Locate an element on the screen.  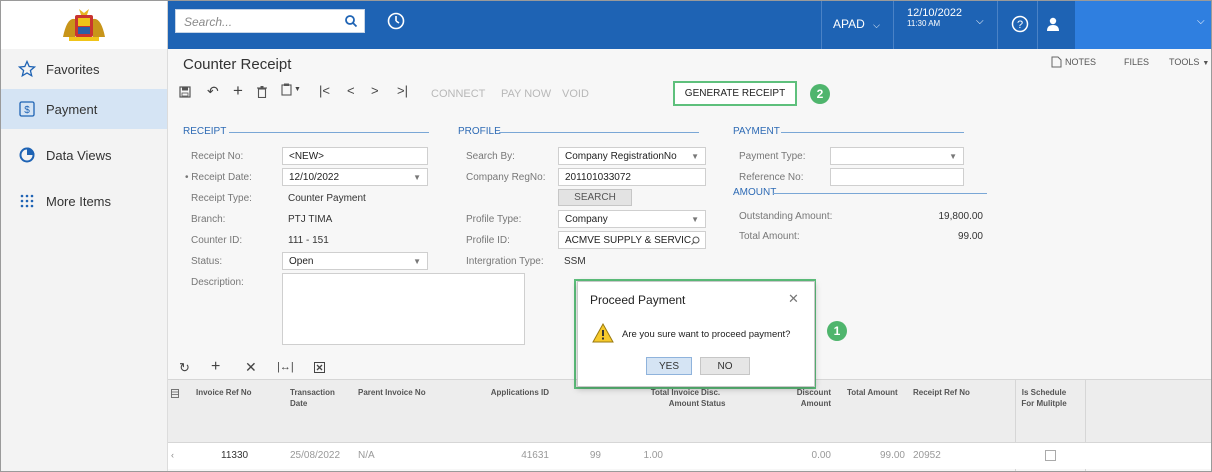
sidebar-item-label: Favorites is located at coordinates (73, 69).